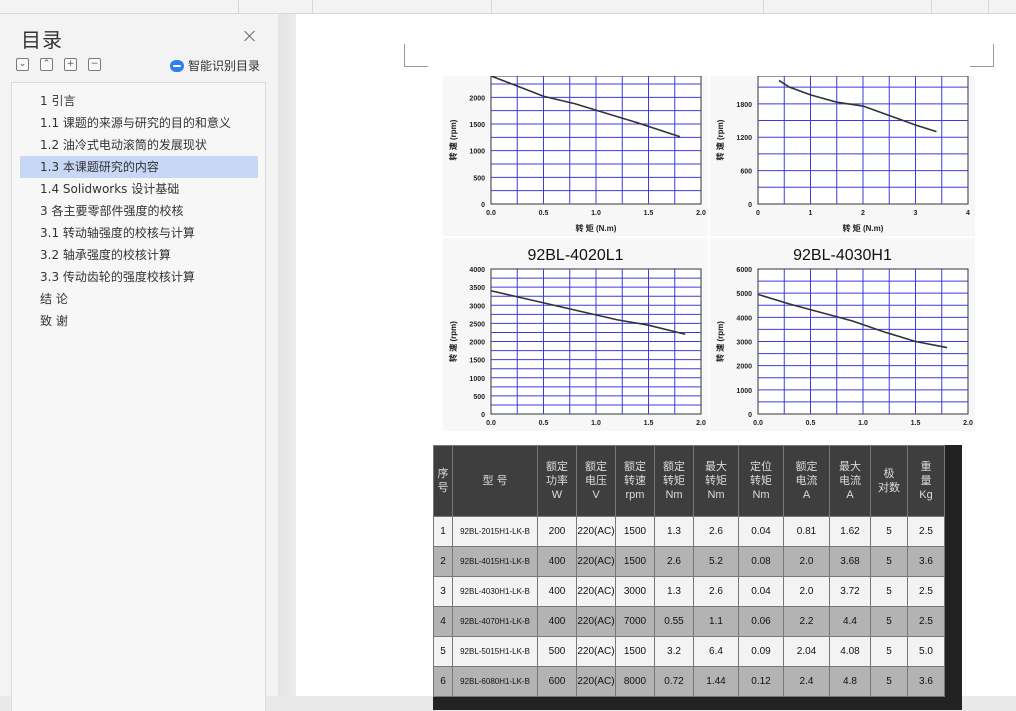 The height and width of the screenshot is (711, 1016). Describe the element at coordinates (70, 64) in the screenshot. I see `add-heading-button: +` at that location.